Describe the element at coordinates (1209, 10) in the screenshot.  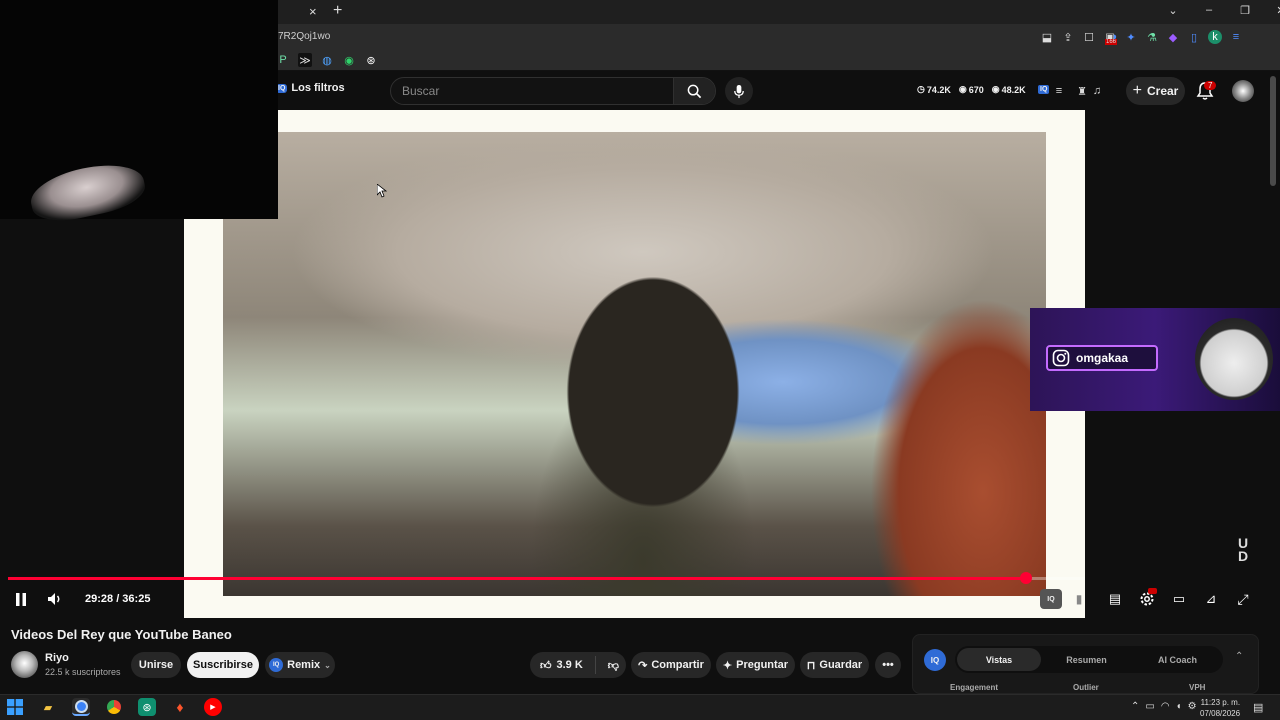
I see `minimize-button: –` at that location.